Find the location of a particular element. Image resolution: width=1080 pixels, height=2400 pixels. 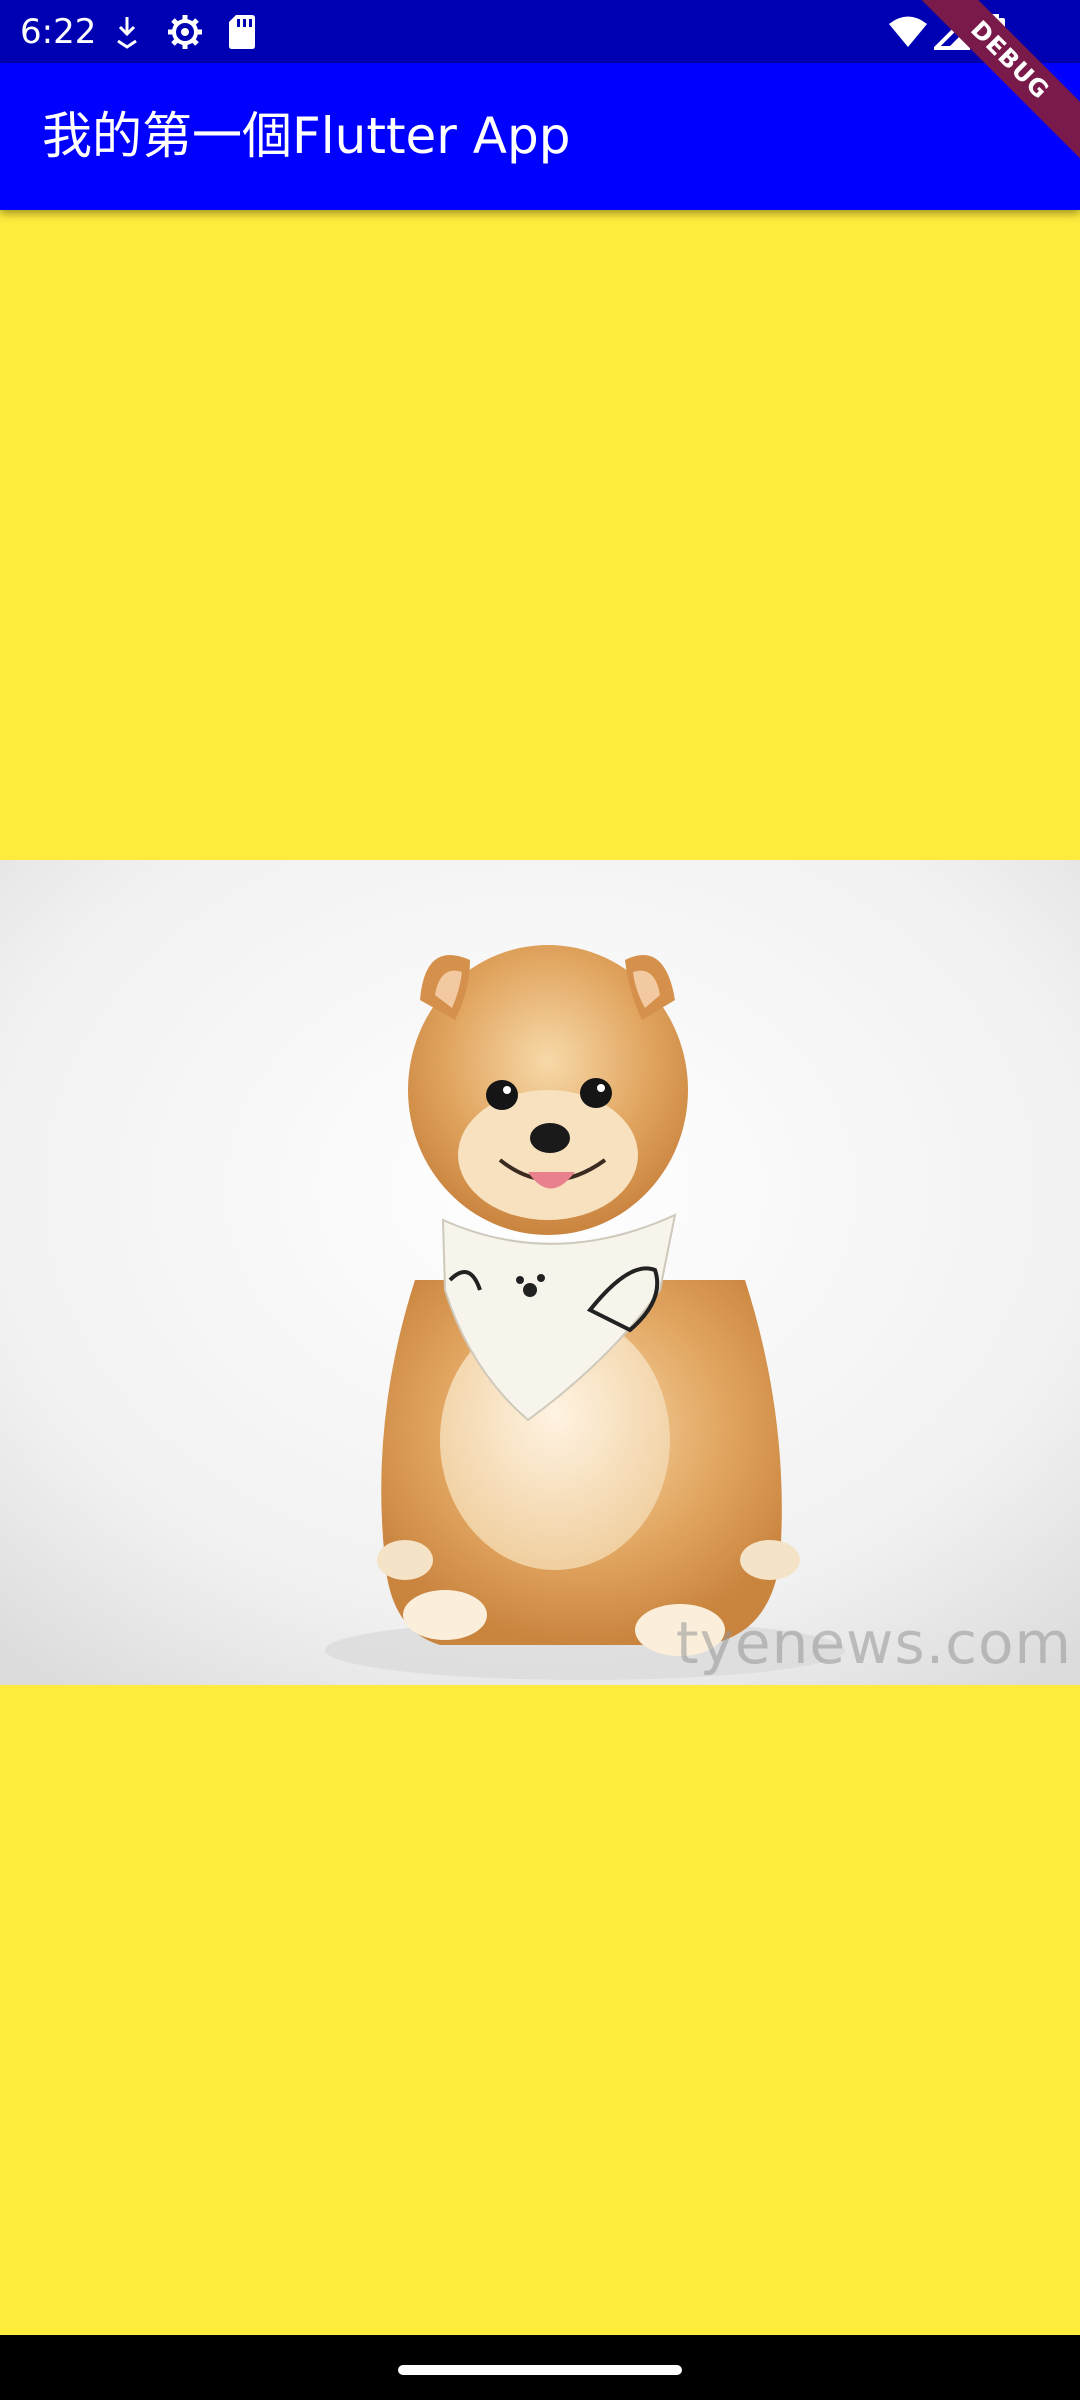

download-icon is located at coordinates (127, 33).